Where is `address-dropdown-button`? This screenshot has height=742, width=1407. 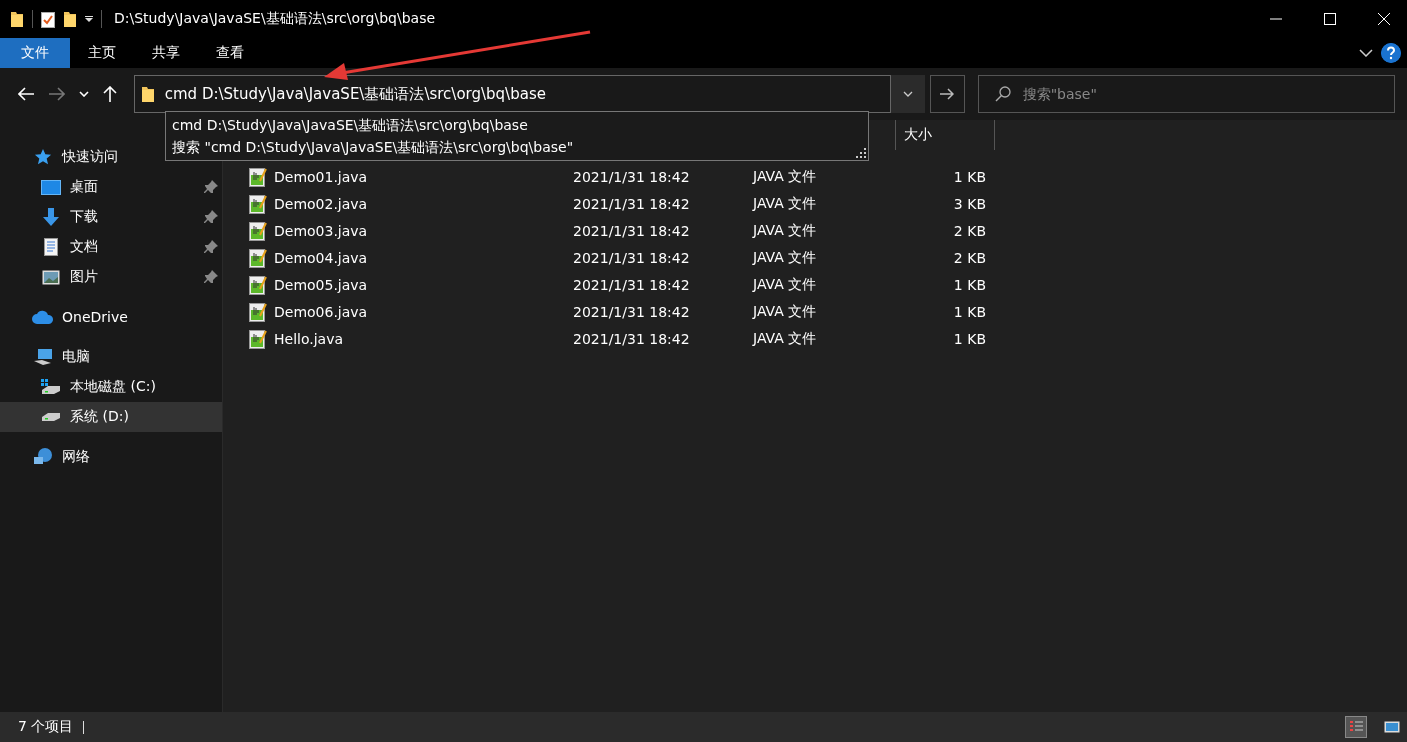 address-dropdown-button is located at coordinates (908, 94).